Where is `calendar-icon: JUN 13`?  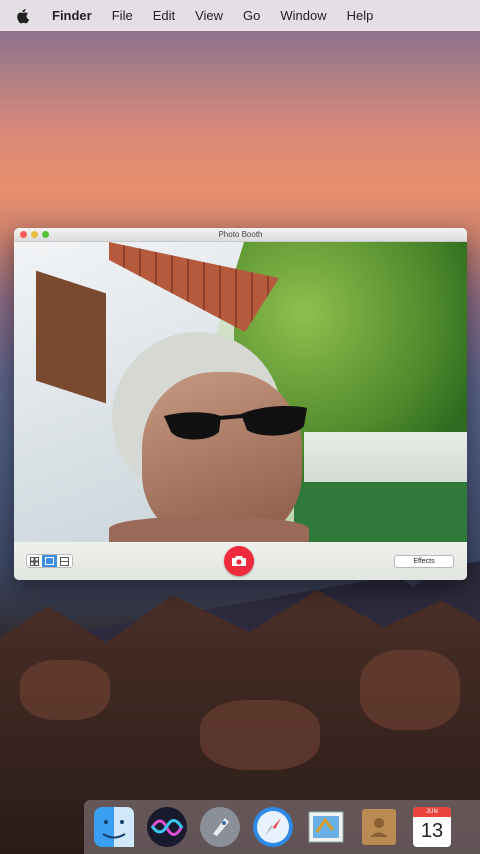 calendar-icon: JUN 13 is located at coordinates (432, 827).